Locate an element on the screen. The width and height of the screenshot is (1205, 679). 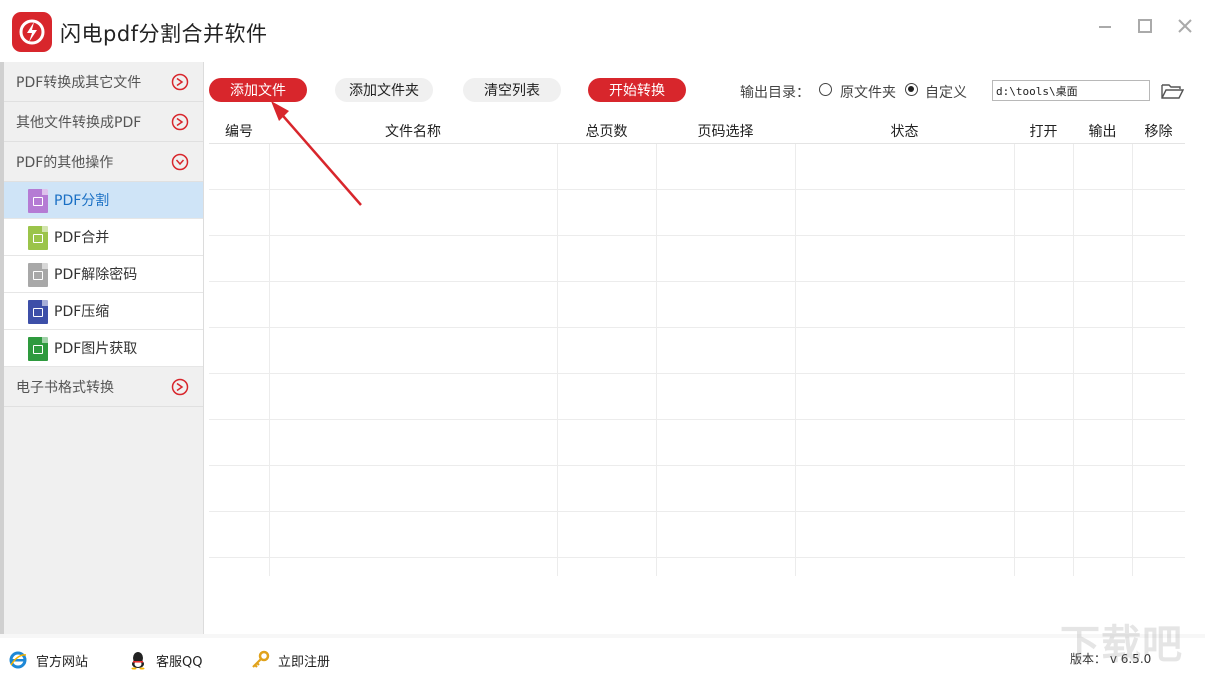
column-header-status: 状态 is located at coordinates (904, 132).